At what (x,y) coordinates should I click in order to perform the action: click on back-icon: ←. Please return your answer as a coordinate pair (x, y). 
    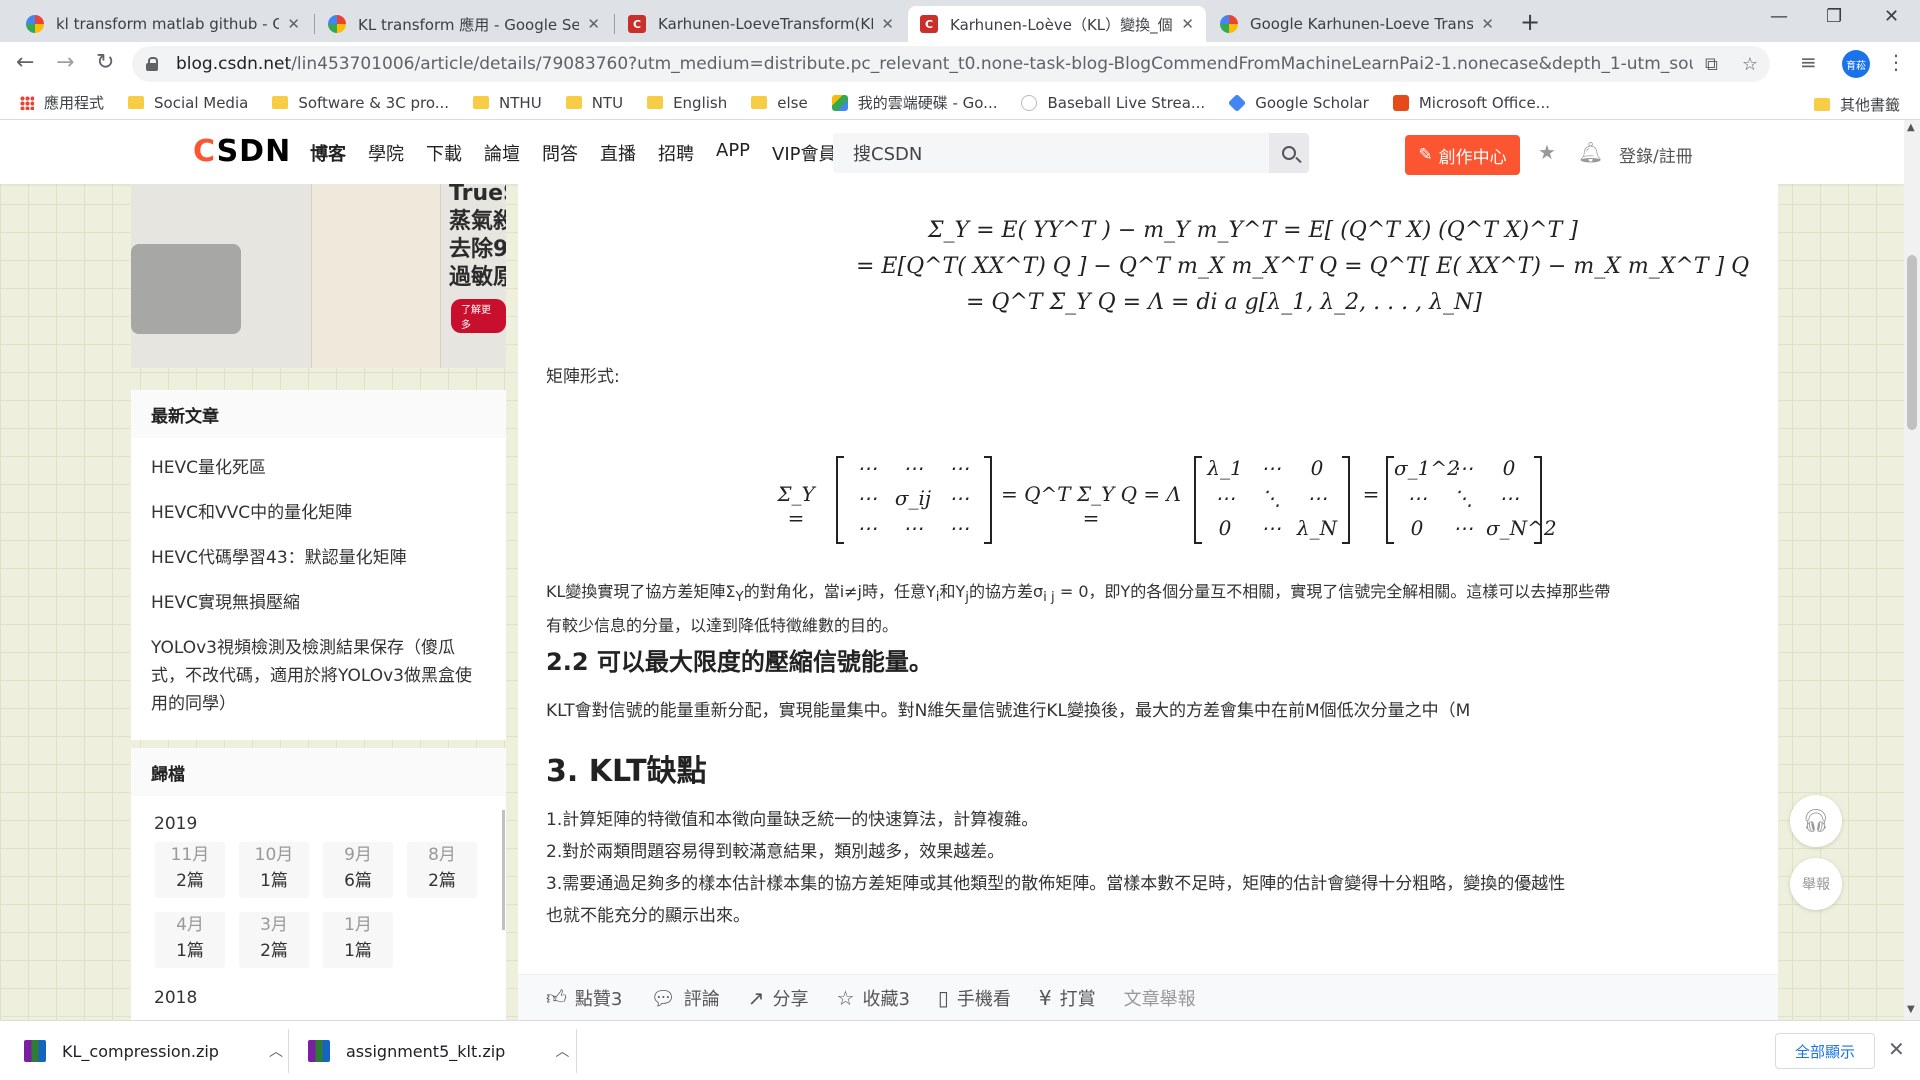
    Looking at the image, I should click on (25, 62).